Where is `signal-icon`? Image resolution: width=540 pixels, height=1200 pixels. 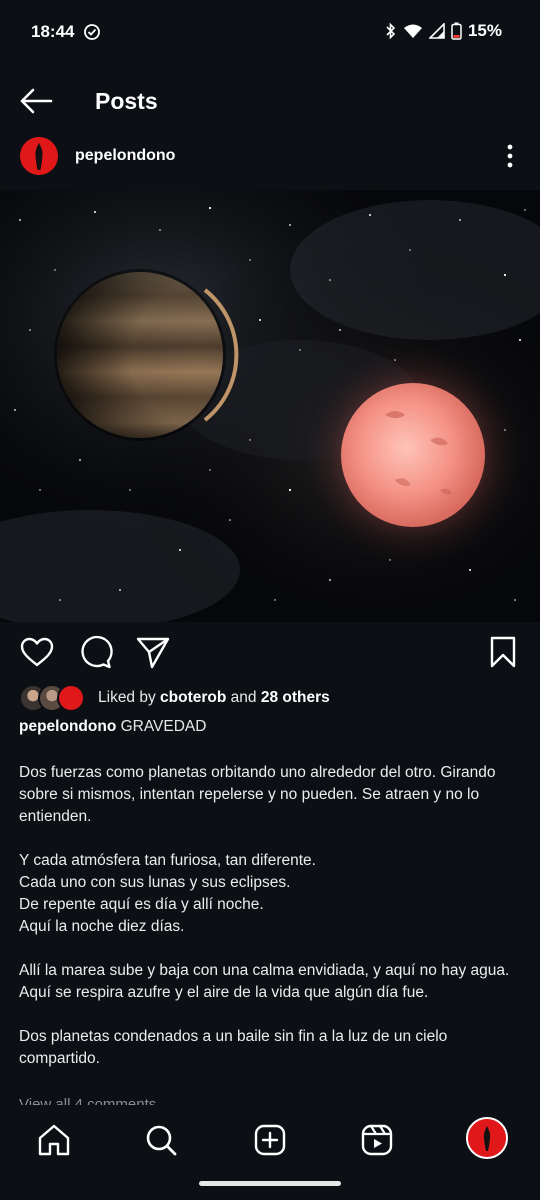 signal-icon is located at coordinates (436, 31).